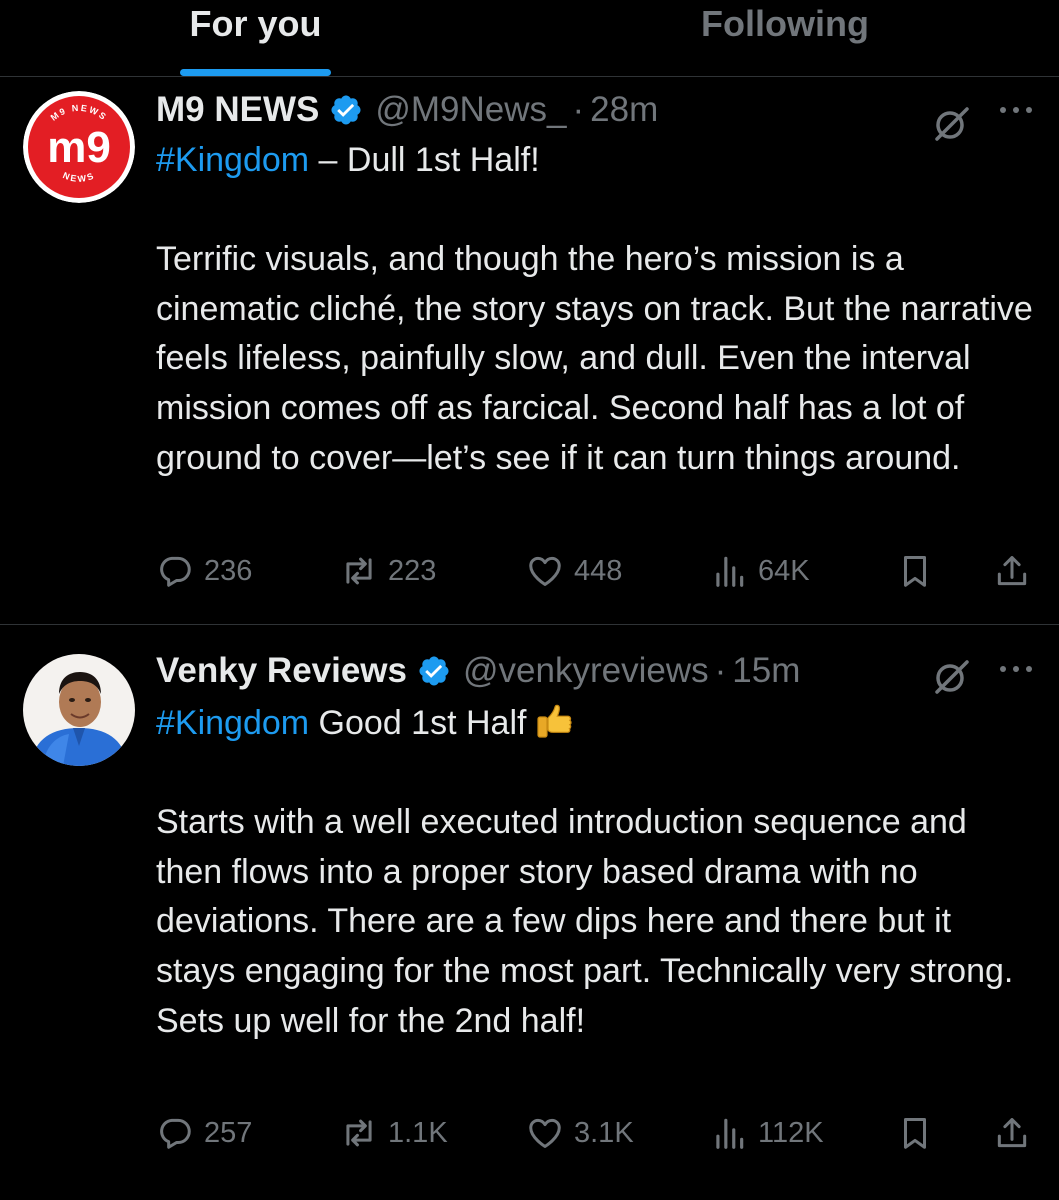 The width and height of the screenshot is (1059, 1200). Describe the element at coordinates (604, 1132) in the screenshot. I see `like-count: 3.1K` at that location.